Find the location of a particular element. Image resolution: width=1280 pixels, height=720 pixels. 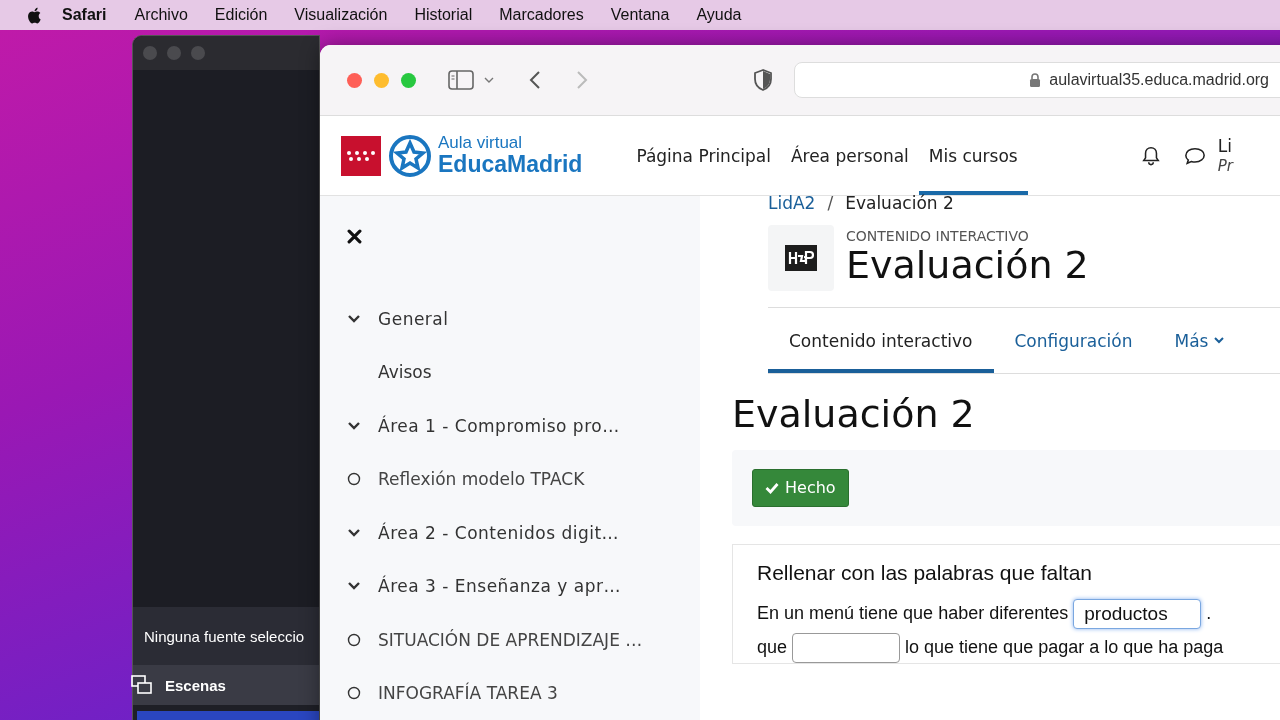

menu-item: Historial is located at coordinates (443, 15).